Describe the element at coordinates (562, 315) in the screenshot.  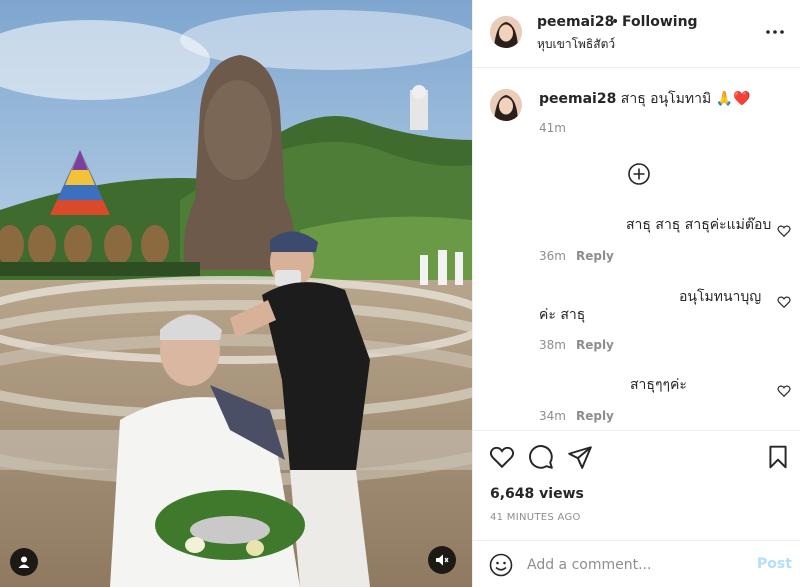
I see `comment-text-line-2: ค่ะ สาธุ` at that location.